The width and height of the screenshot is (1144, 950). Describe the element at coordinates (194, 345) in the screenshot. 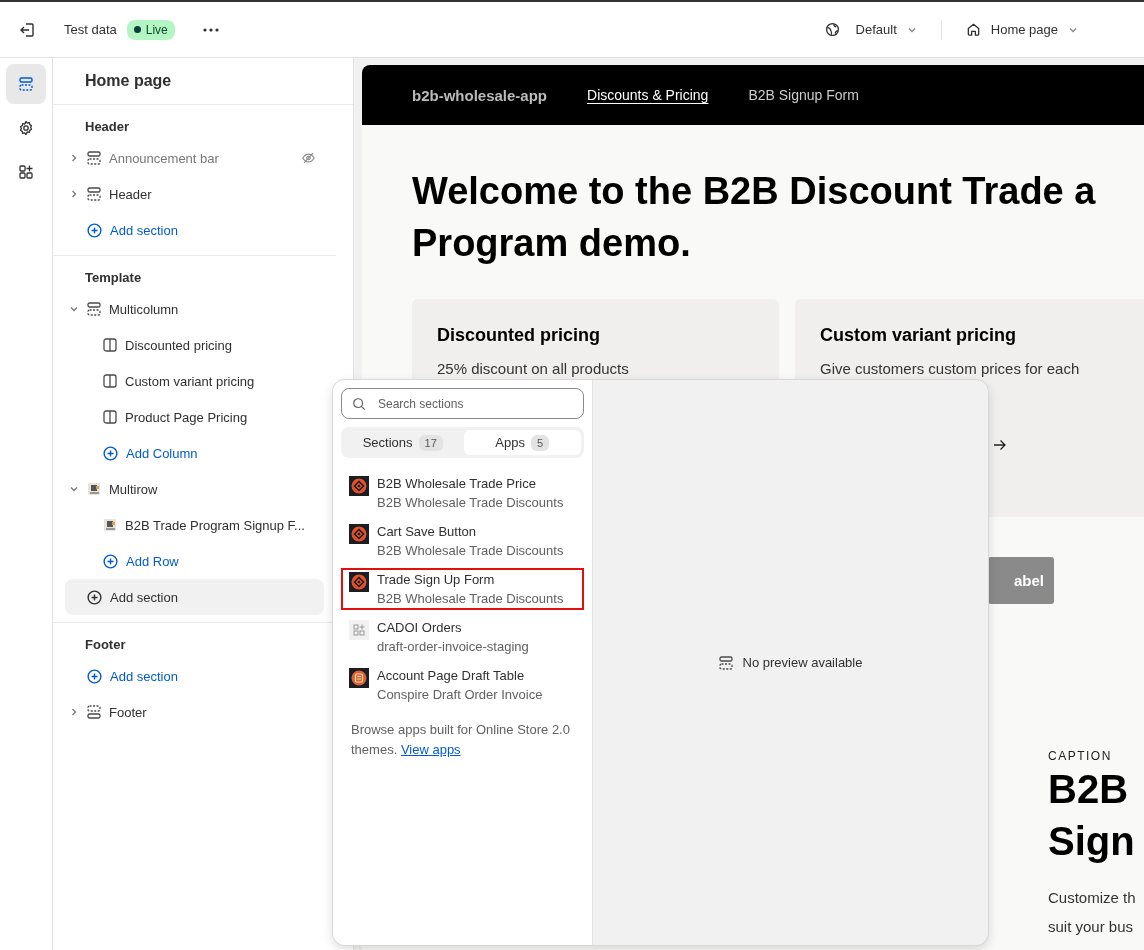

I see `block-item: Discounted pricing` at that location.